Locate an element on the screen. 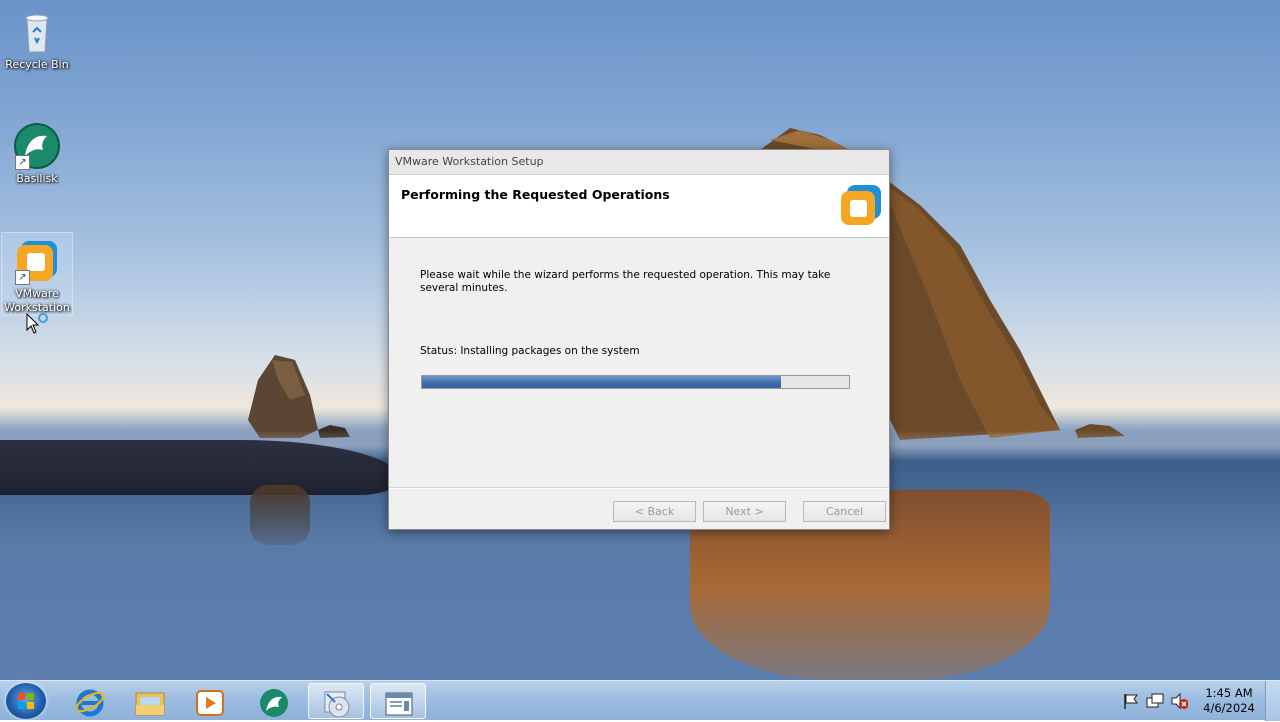 The image size is (1280, 722). taskbar-file-explorer is located at coordinates (150, 701).